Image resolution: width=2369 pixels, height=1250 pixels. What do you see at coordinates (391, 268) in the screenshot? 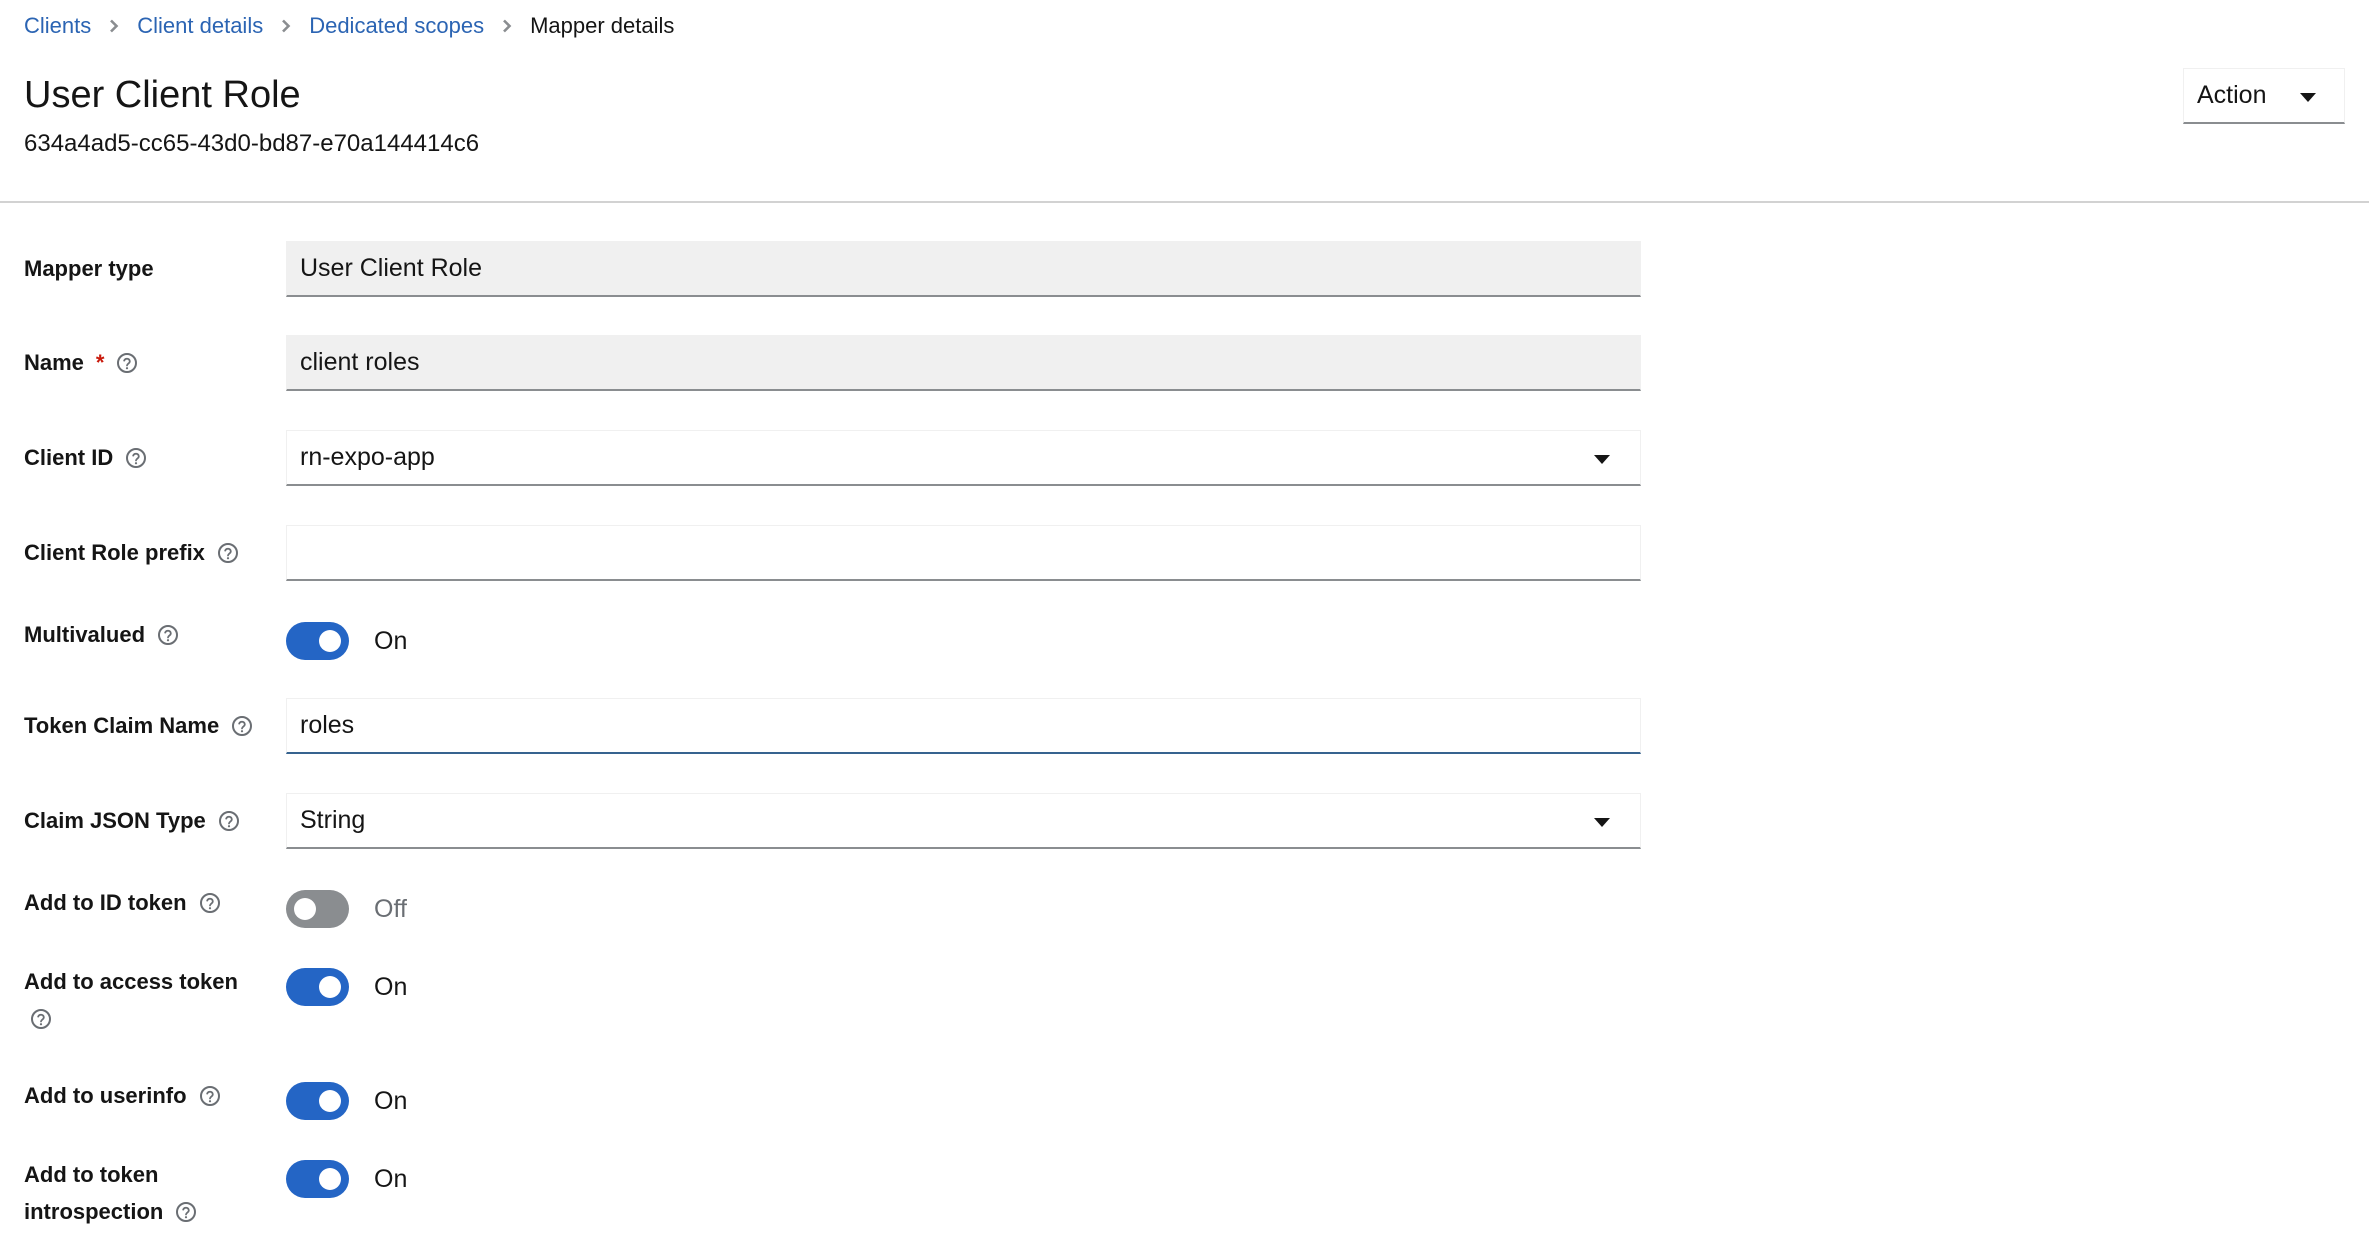
I see `mapper-type-value: User Client Role` at bounding box center [391, 268].